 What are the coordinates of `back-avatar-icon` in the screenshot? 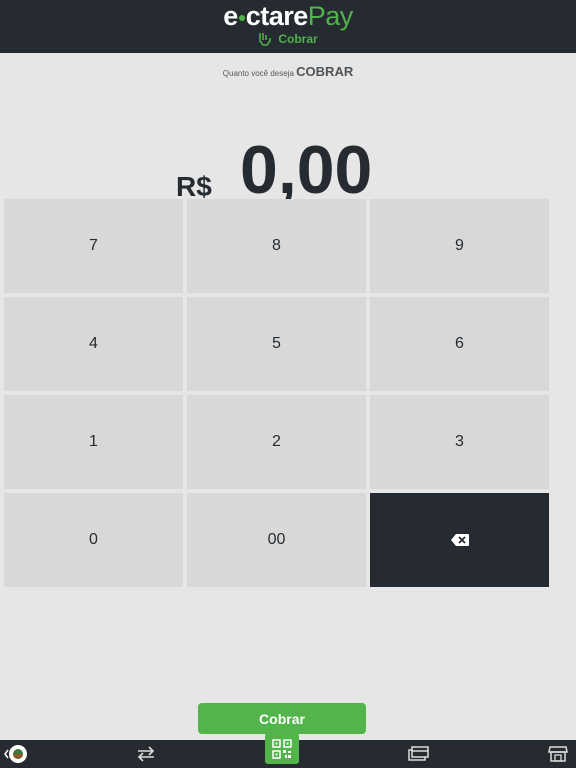 It's located at (15, 754).